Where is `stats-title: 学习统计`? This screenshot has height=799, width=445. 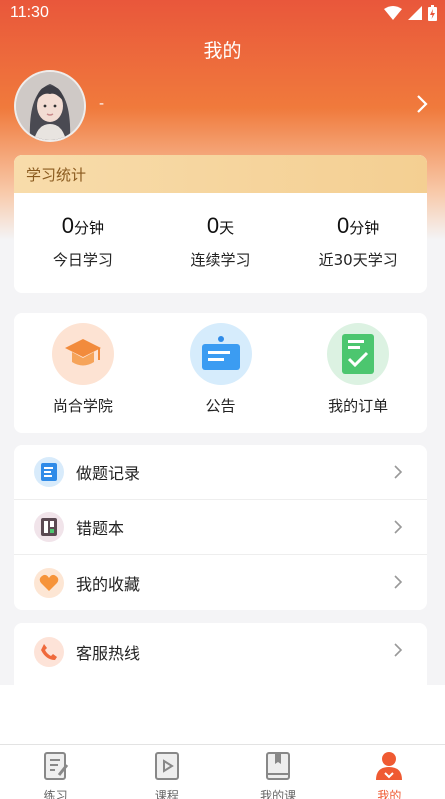 stats-title: 学习统计 is located at coordinates (220, 174).